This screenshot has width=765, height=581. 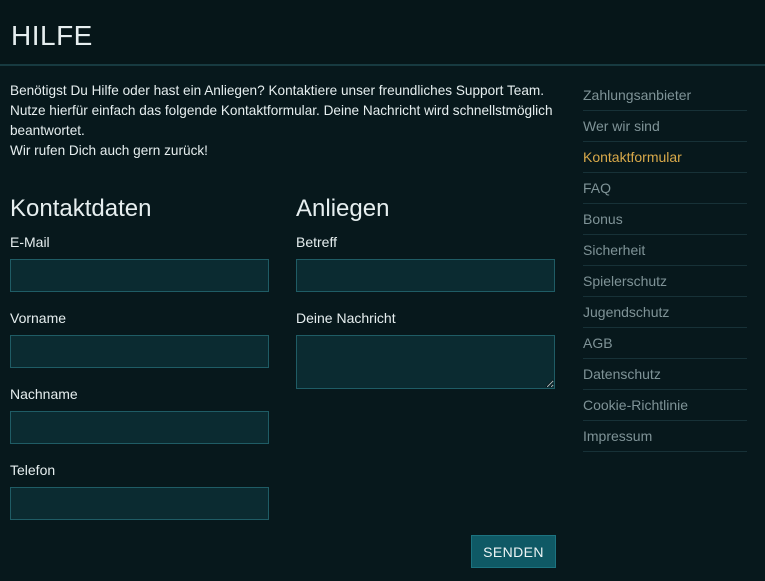 What do you see at coordinates (139, 427) in the screenshot?
I see `last-name-field` at bounding box center [139, 427].